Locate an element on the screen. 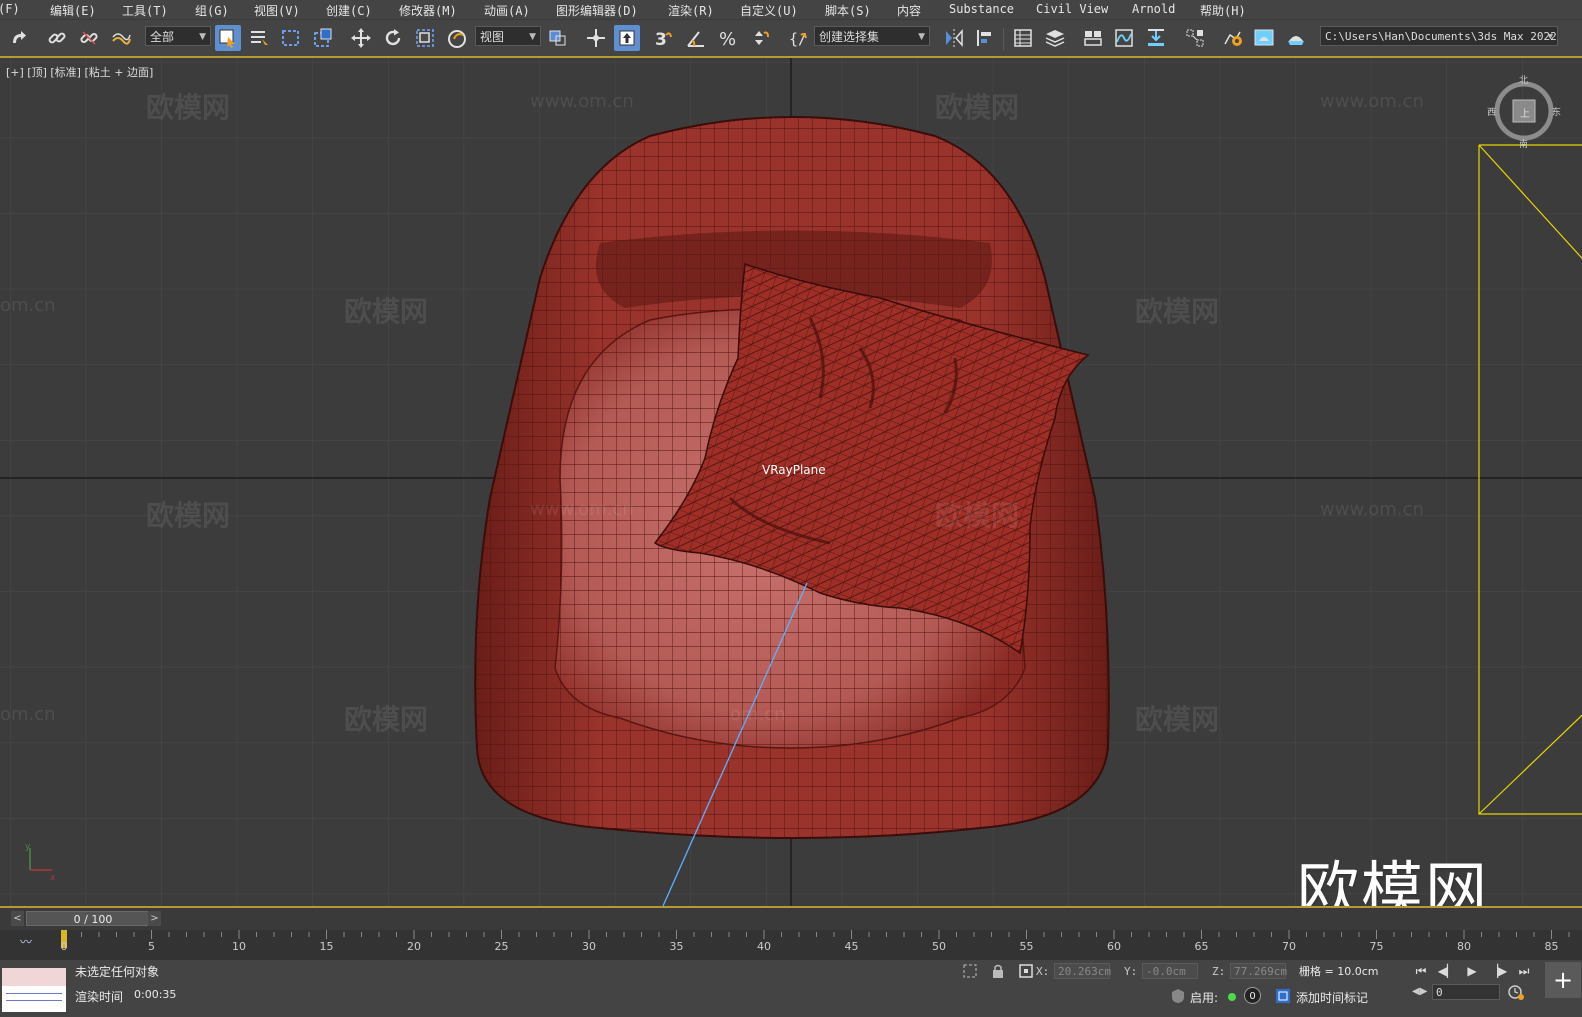  current-frame-input: 0 is located at coordinates (1466, 992).